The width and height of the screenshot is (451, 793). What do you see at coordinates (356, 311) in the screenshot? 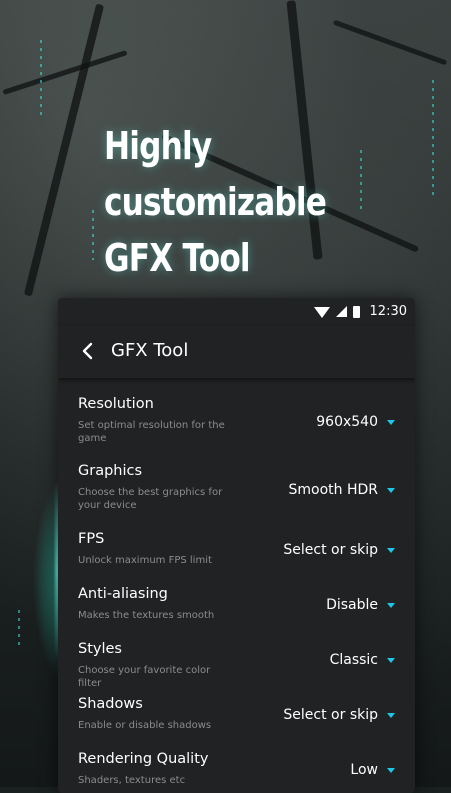
I see `battery-icon` at bounding box center [356, 311].